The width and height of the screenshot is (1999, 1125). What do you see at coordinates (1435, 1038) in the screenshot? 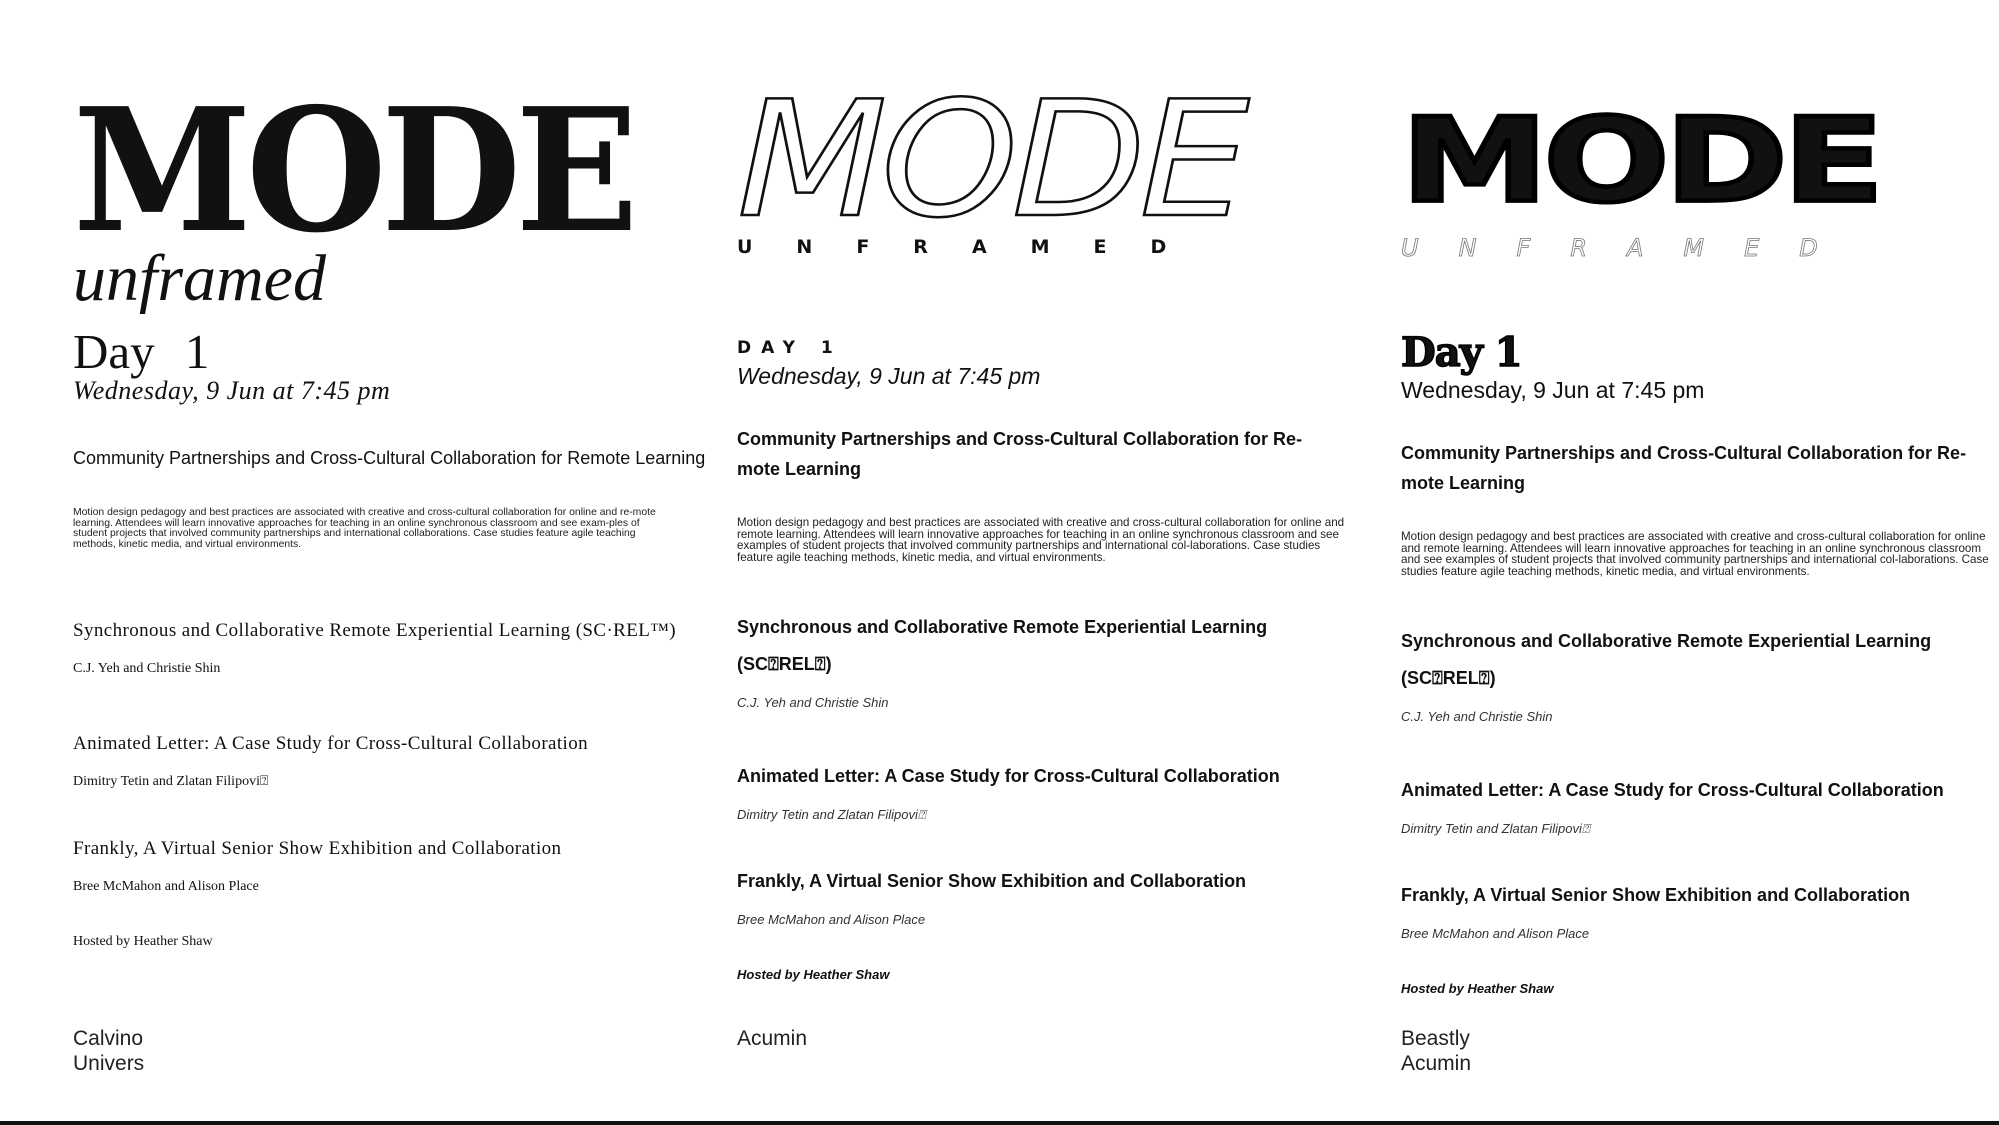
I see `font-name-primary: Beastly` at bounding box center [1435, 1038].